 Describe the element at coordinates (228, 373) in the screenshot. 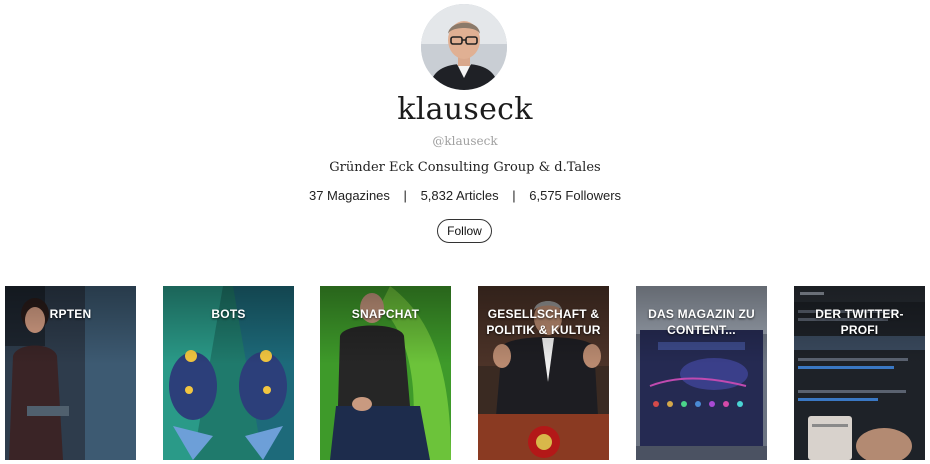

I see `magazine-tile: BOTS` at that location.